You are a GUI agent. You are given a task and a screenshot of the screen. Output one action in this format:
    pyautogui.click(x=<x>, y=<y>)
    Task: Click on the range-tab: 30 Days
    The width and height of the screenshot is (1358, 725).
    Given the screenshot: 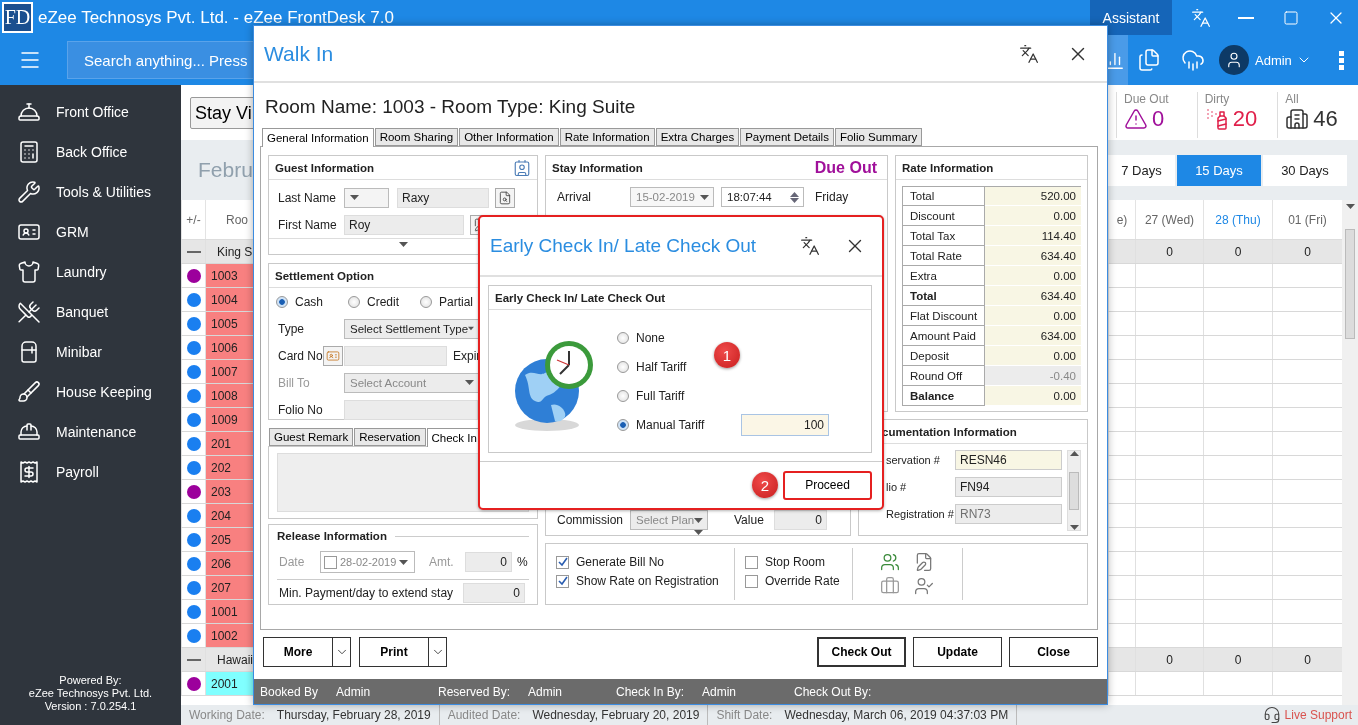 What is the action you would take?
    pyautogui.click(x=1305, y=170)
    